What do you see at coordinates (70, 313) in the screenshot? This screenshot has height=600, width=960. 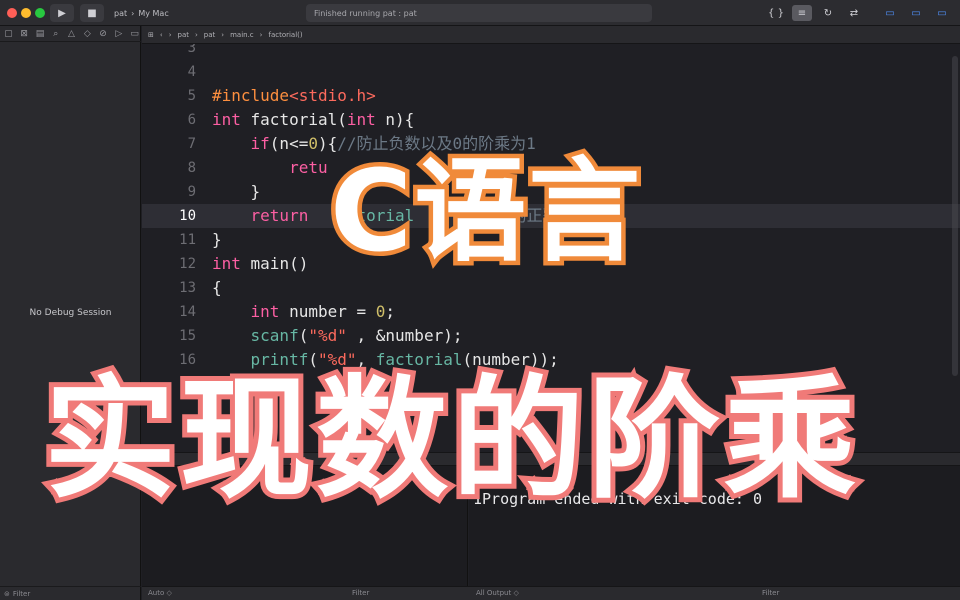 I see `no-debug-session-label: No Debug Session` at bounding box center [70, 313].